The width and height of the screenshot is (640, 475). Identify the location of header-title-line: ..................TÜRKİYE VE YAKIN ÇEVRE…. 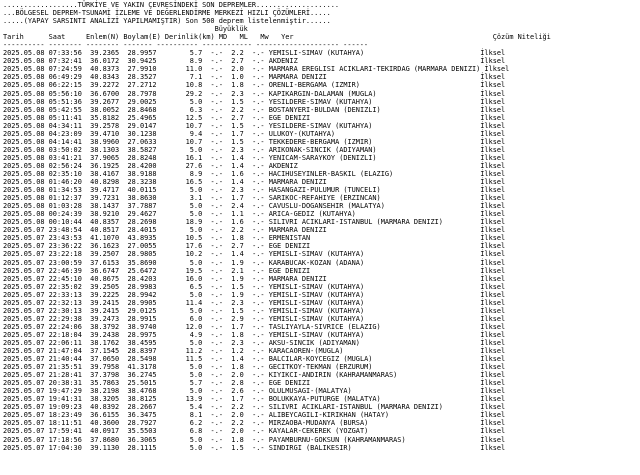
(171, 5).